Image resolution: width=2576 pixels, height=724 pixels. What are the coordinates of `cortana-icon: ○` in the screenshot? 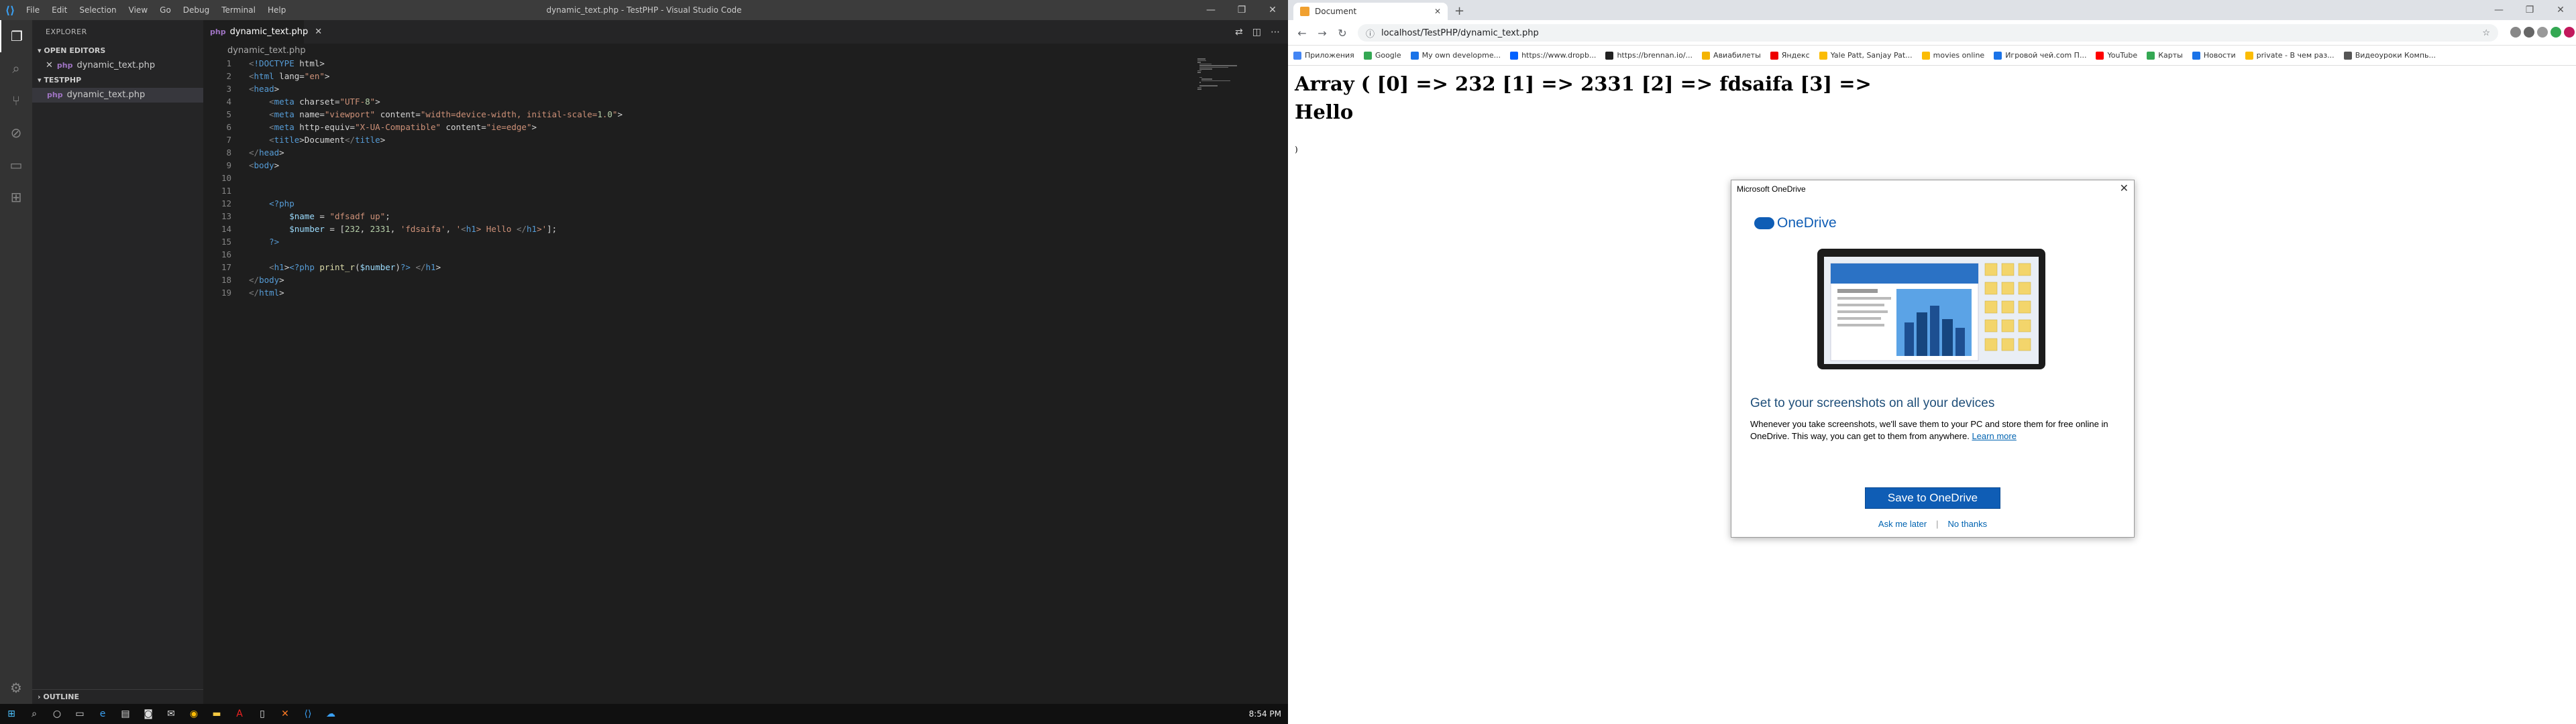 It's located at (57, 714).